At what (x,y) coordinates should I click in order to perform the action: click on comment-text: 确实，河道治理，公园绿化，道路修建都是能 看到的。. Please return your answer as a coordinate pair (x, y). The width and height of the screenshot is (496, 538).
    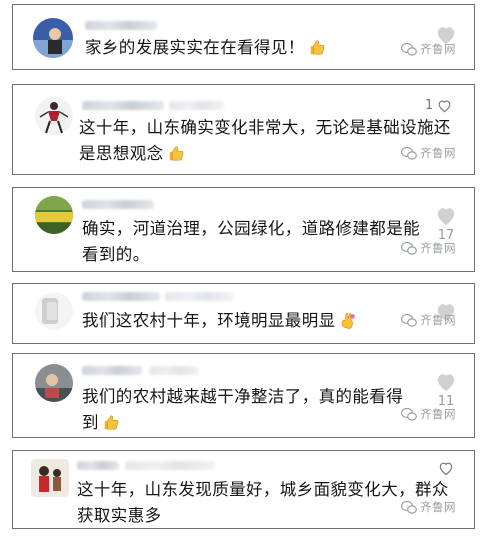
    Looking at the image, I should click on (251, 242).